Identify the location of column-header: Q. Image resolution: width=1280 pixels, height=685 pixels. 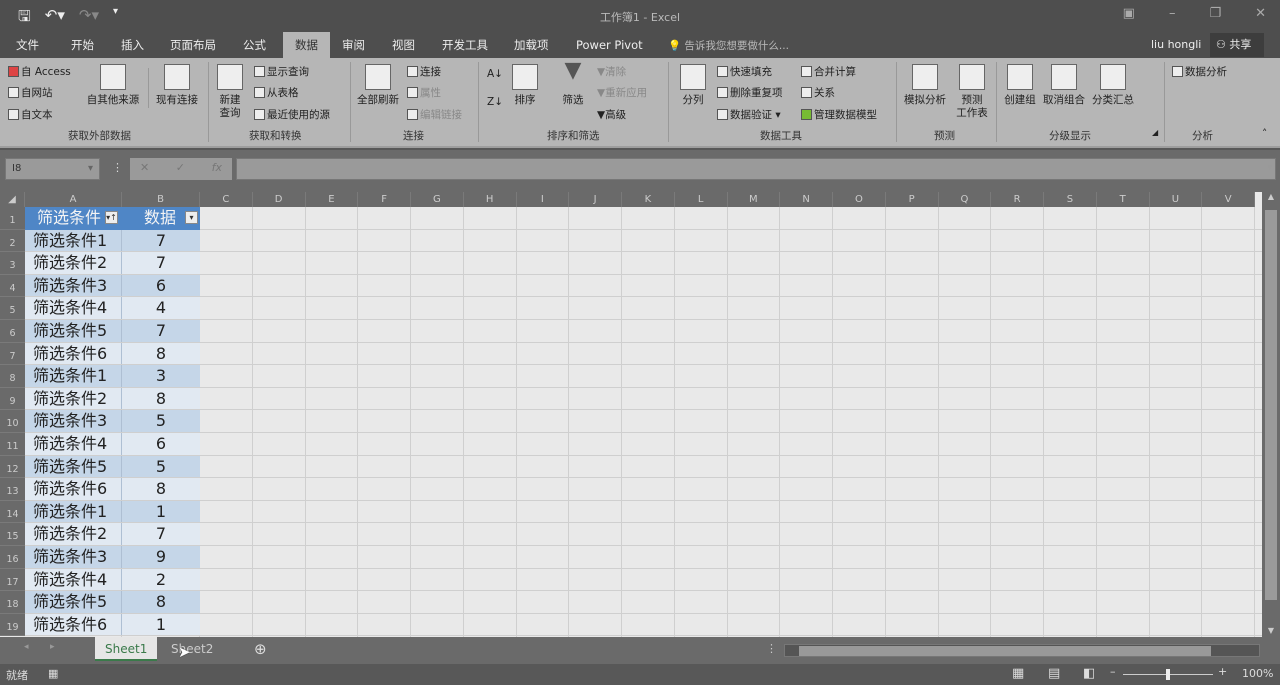
(965, 199).